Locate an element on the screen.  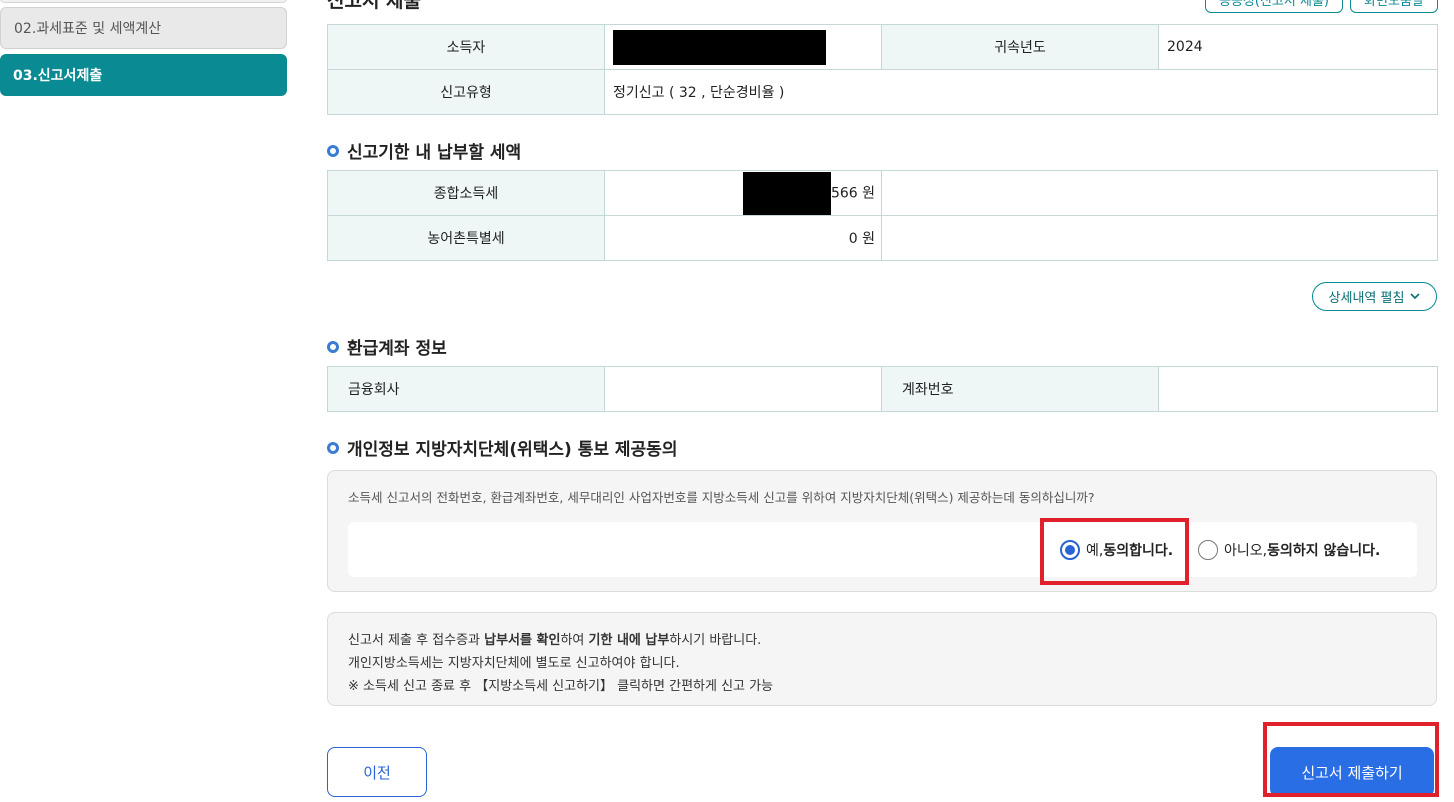
help-button: 화면도움말 is located at coordinates (1394, 6).